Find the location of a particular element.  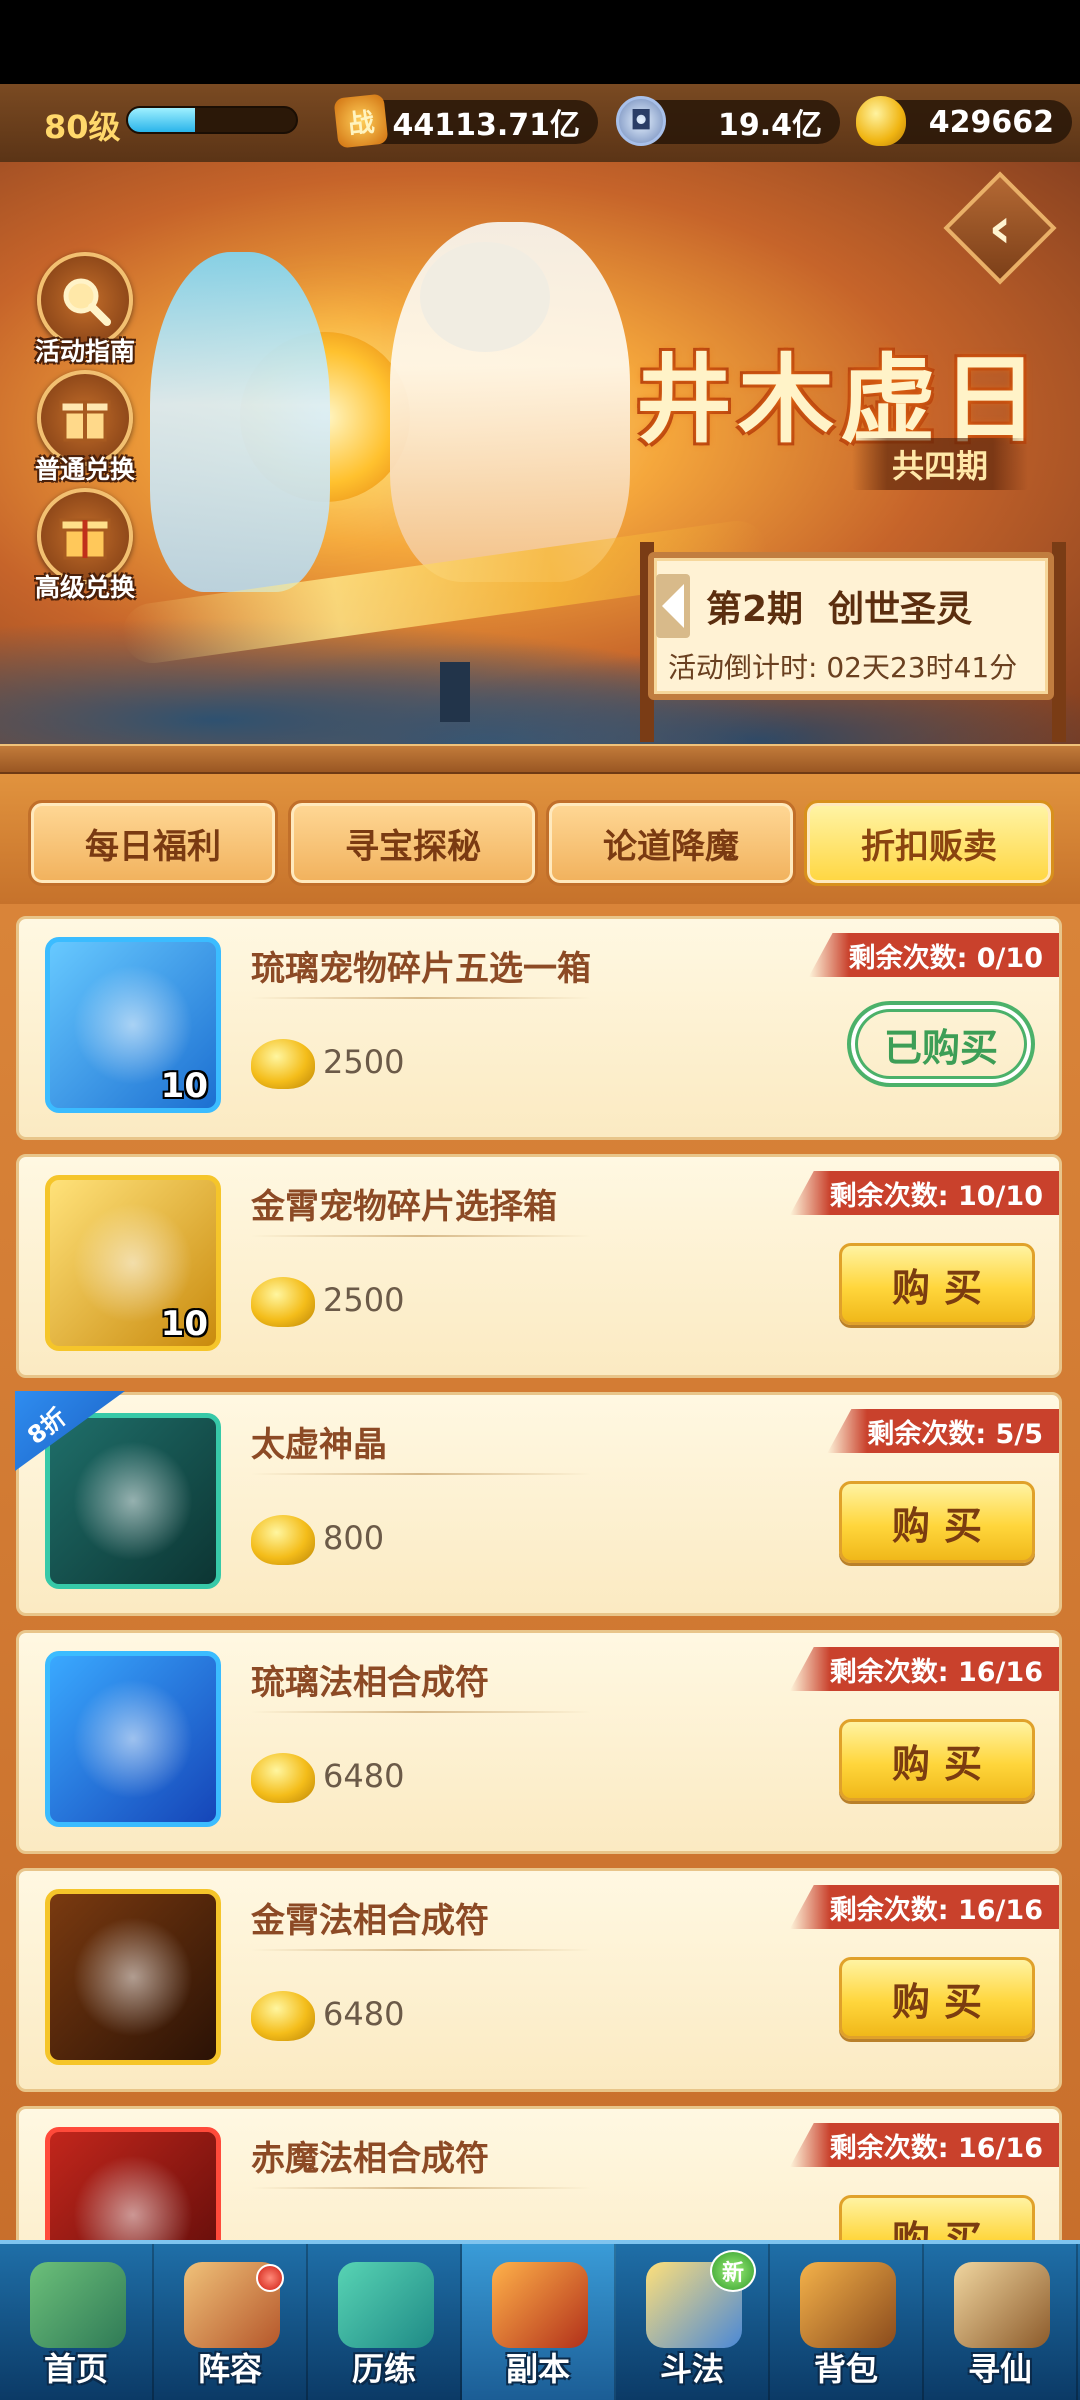

power-display: 战 44113.71亿 is located at coordinates (465, 121).